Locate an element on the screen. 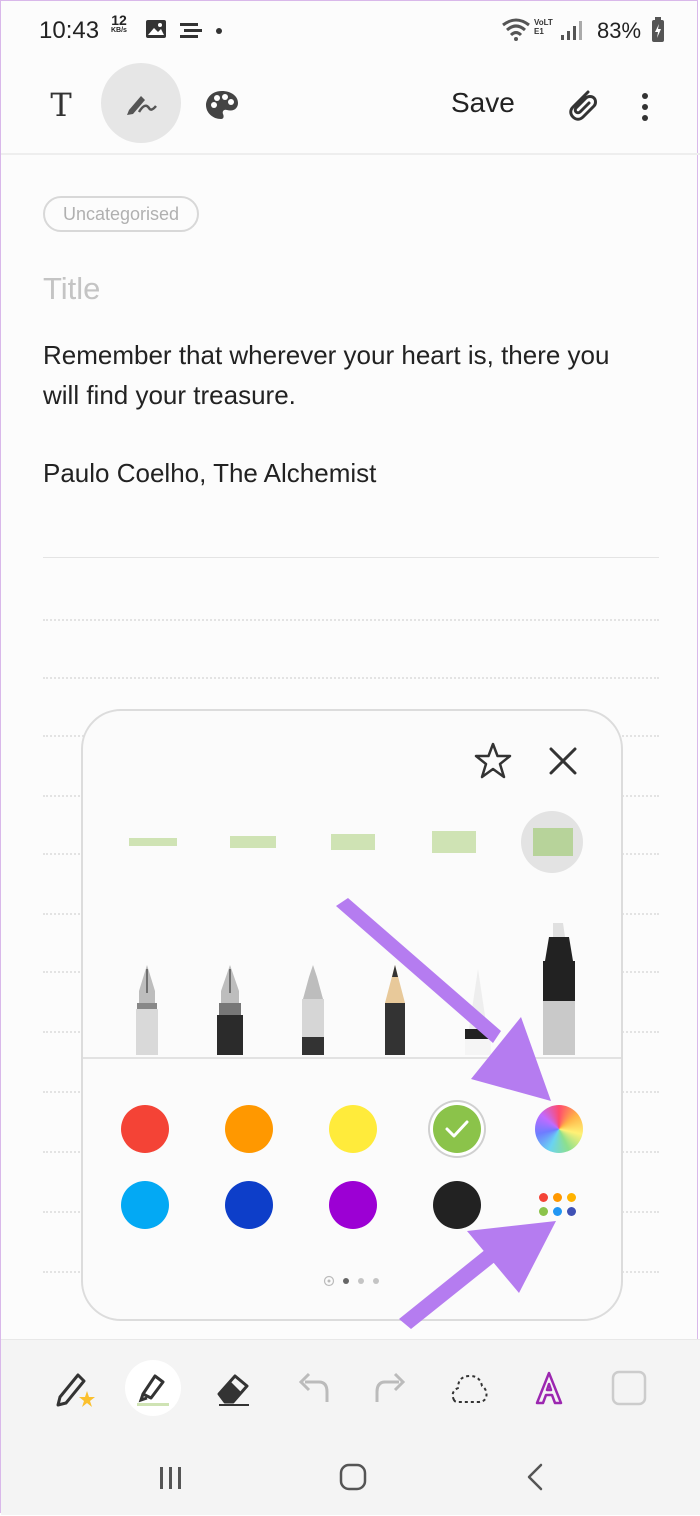 The height and width of the screenshot is (1516, 700). category-chip: Uncategorised is located at coordinates (121, 214).